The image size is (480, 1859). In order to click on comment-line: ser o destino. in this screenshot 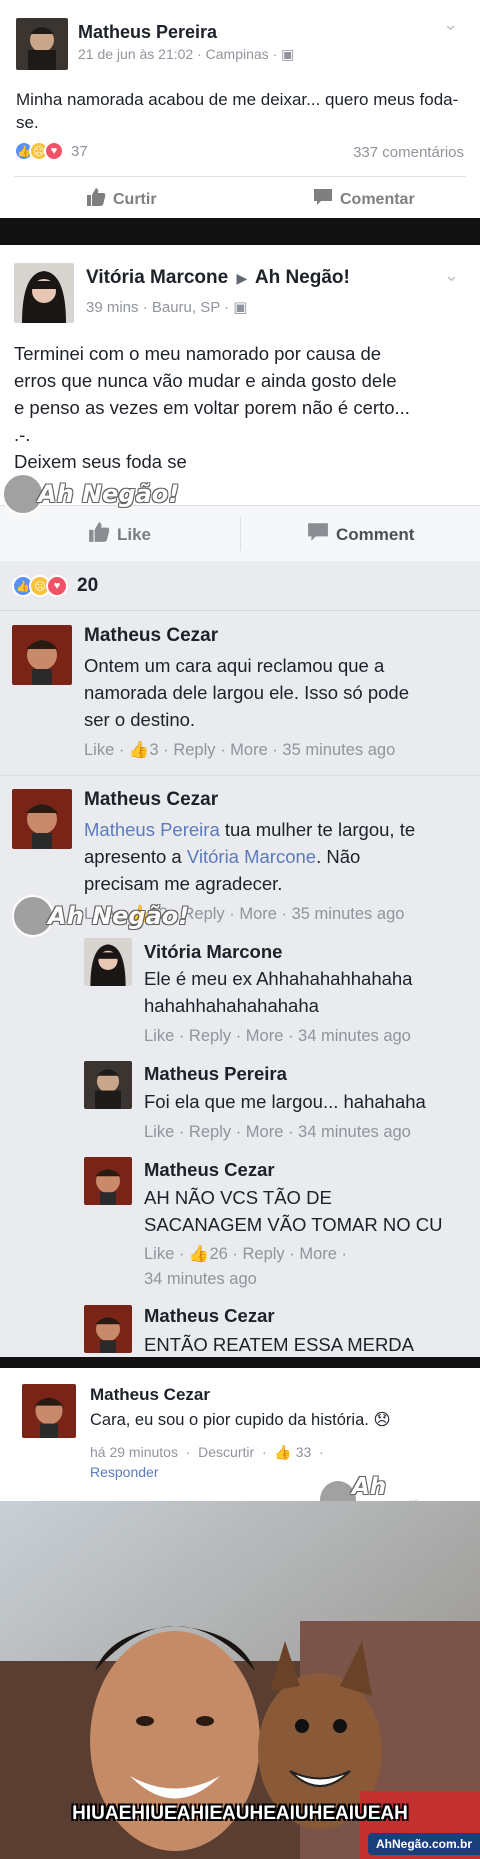, I will do `click(140, 719)`.